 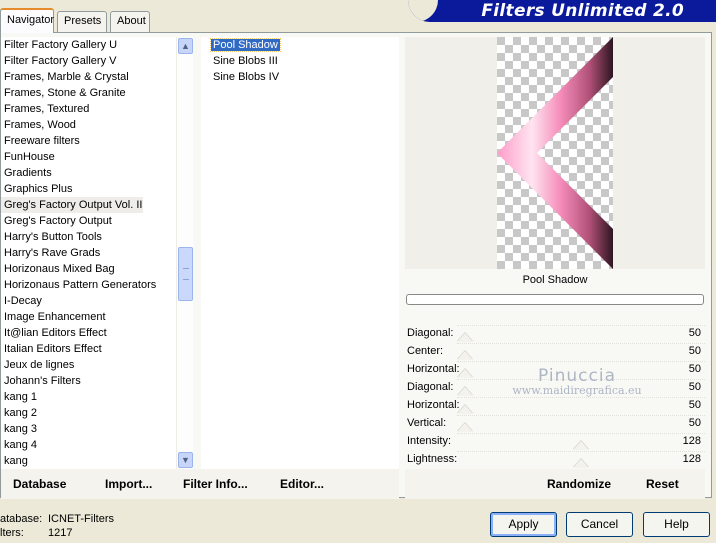 What do you see at coordinates (88, 445) in the screenshot?
I see `category-item: kang 4` at bounding box center [88, 445].